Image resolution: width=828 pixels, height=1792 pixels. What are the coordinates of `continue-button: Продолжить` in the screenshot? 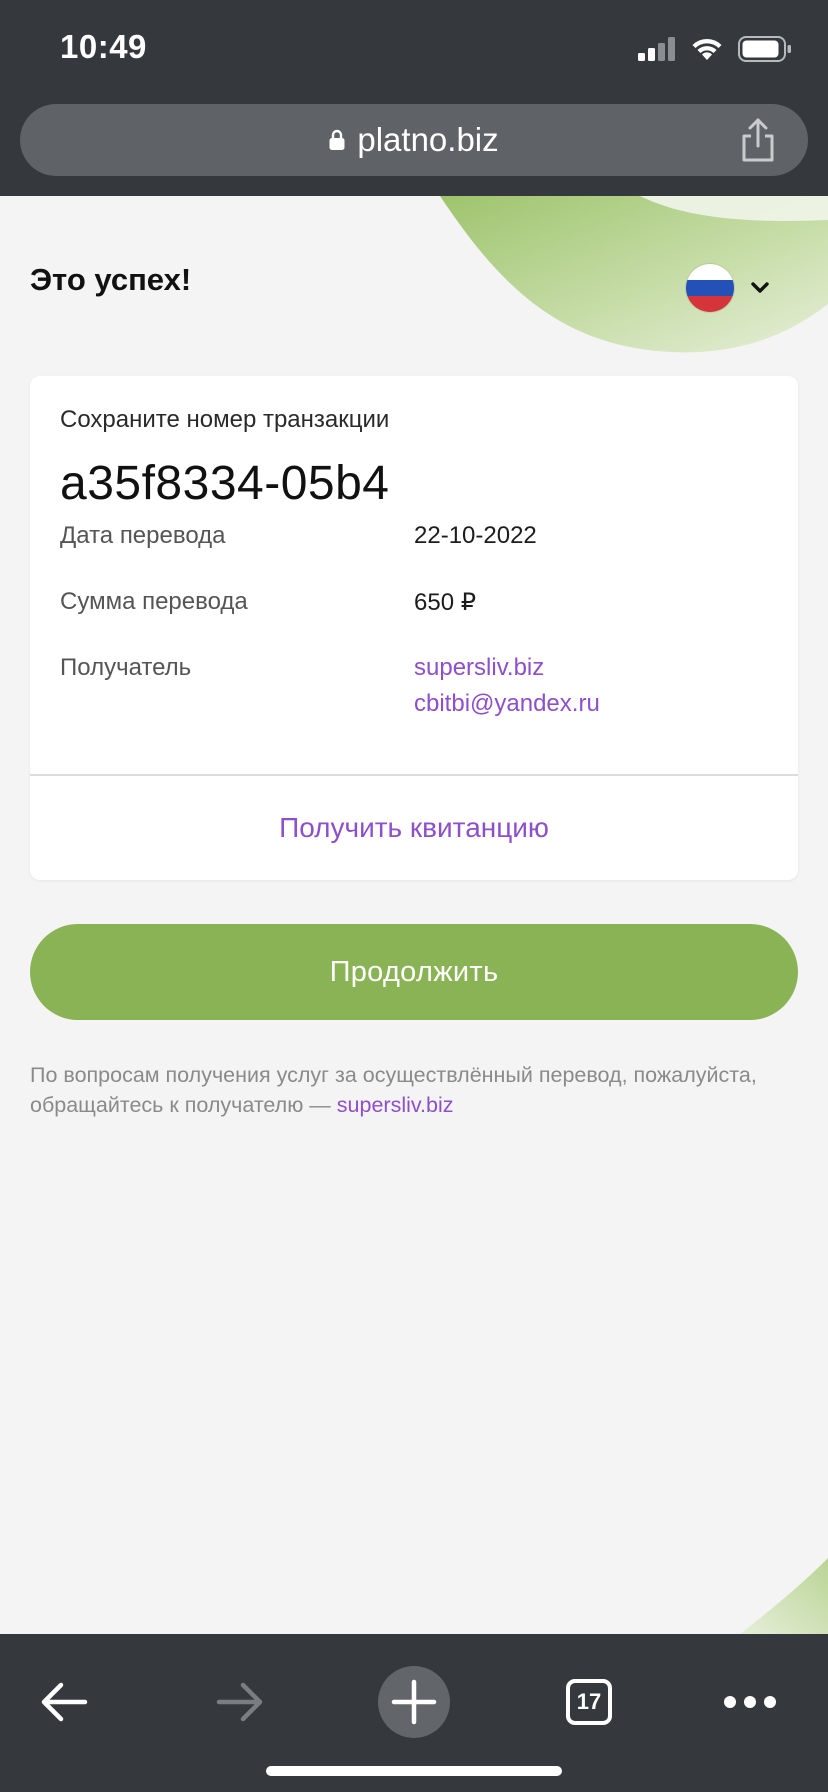 It's located at (414, 972).